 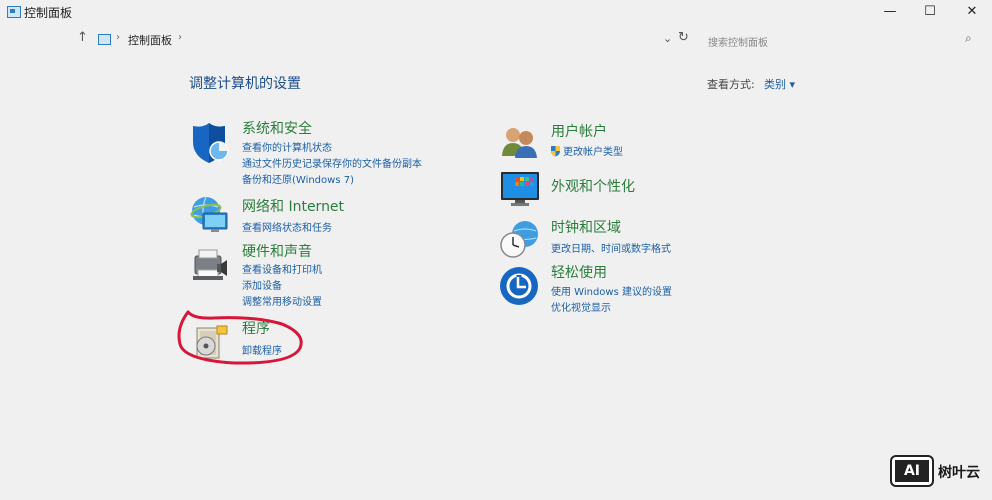 What do you see at coordinates (150, 40) in the screenshot?
I see `breadcrumb-control-panel: 控制面板` at bounding box center [150, 40].